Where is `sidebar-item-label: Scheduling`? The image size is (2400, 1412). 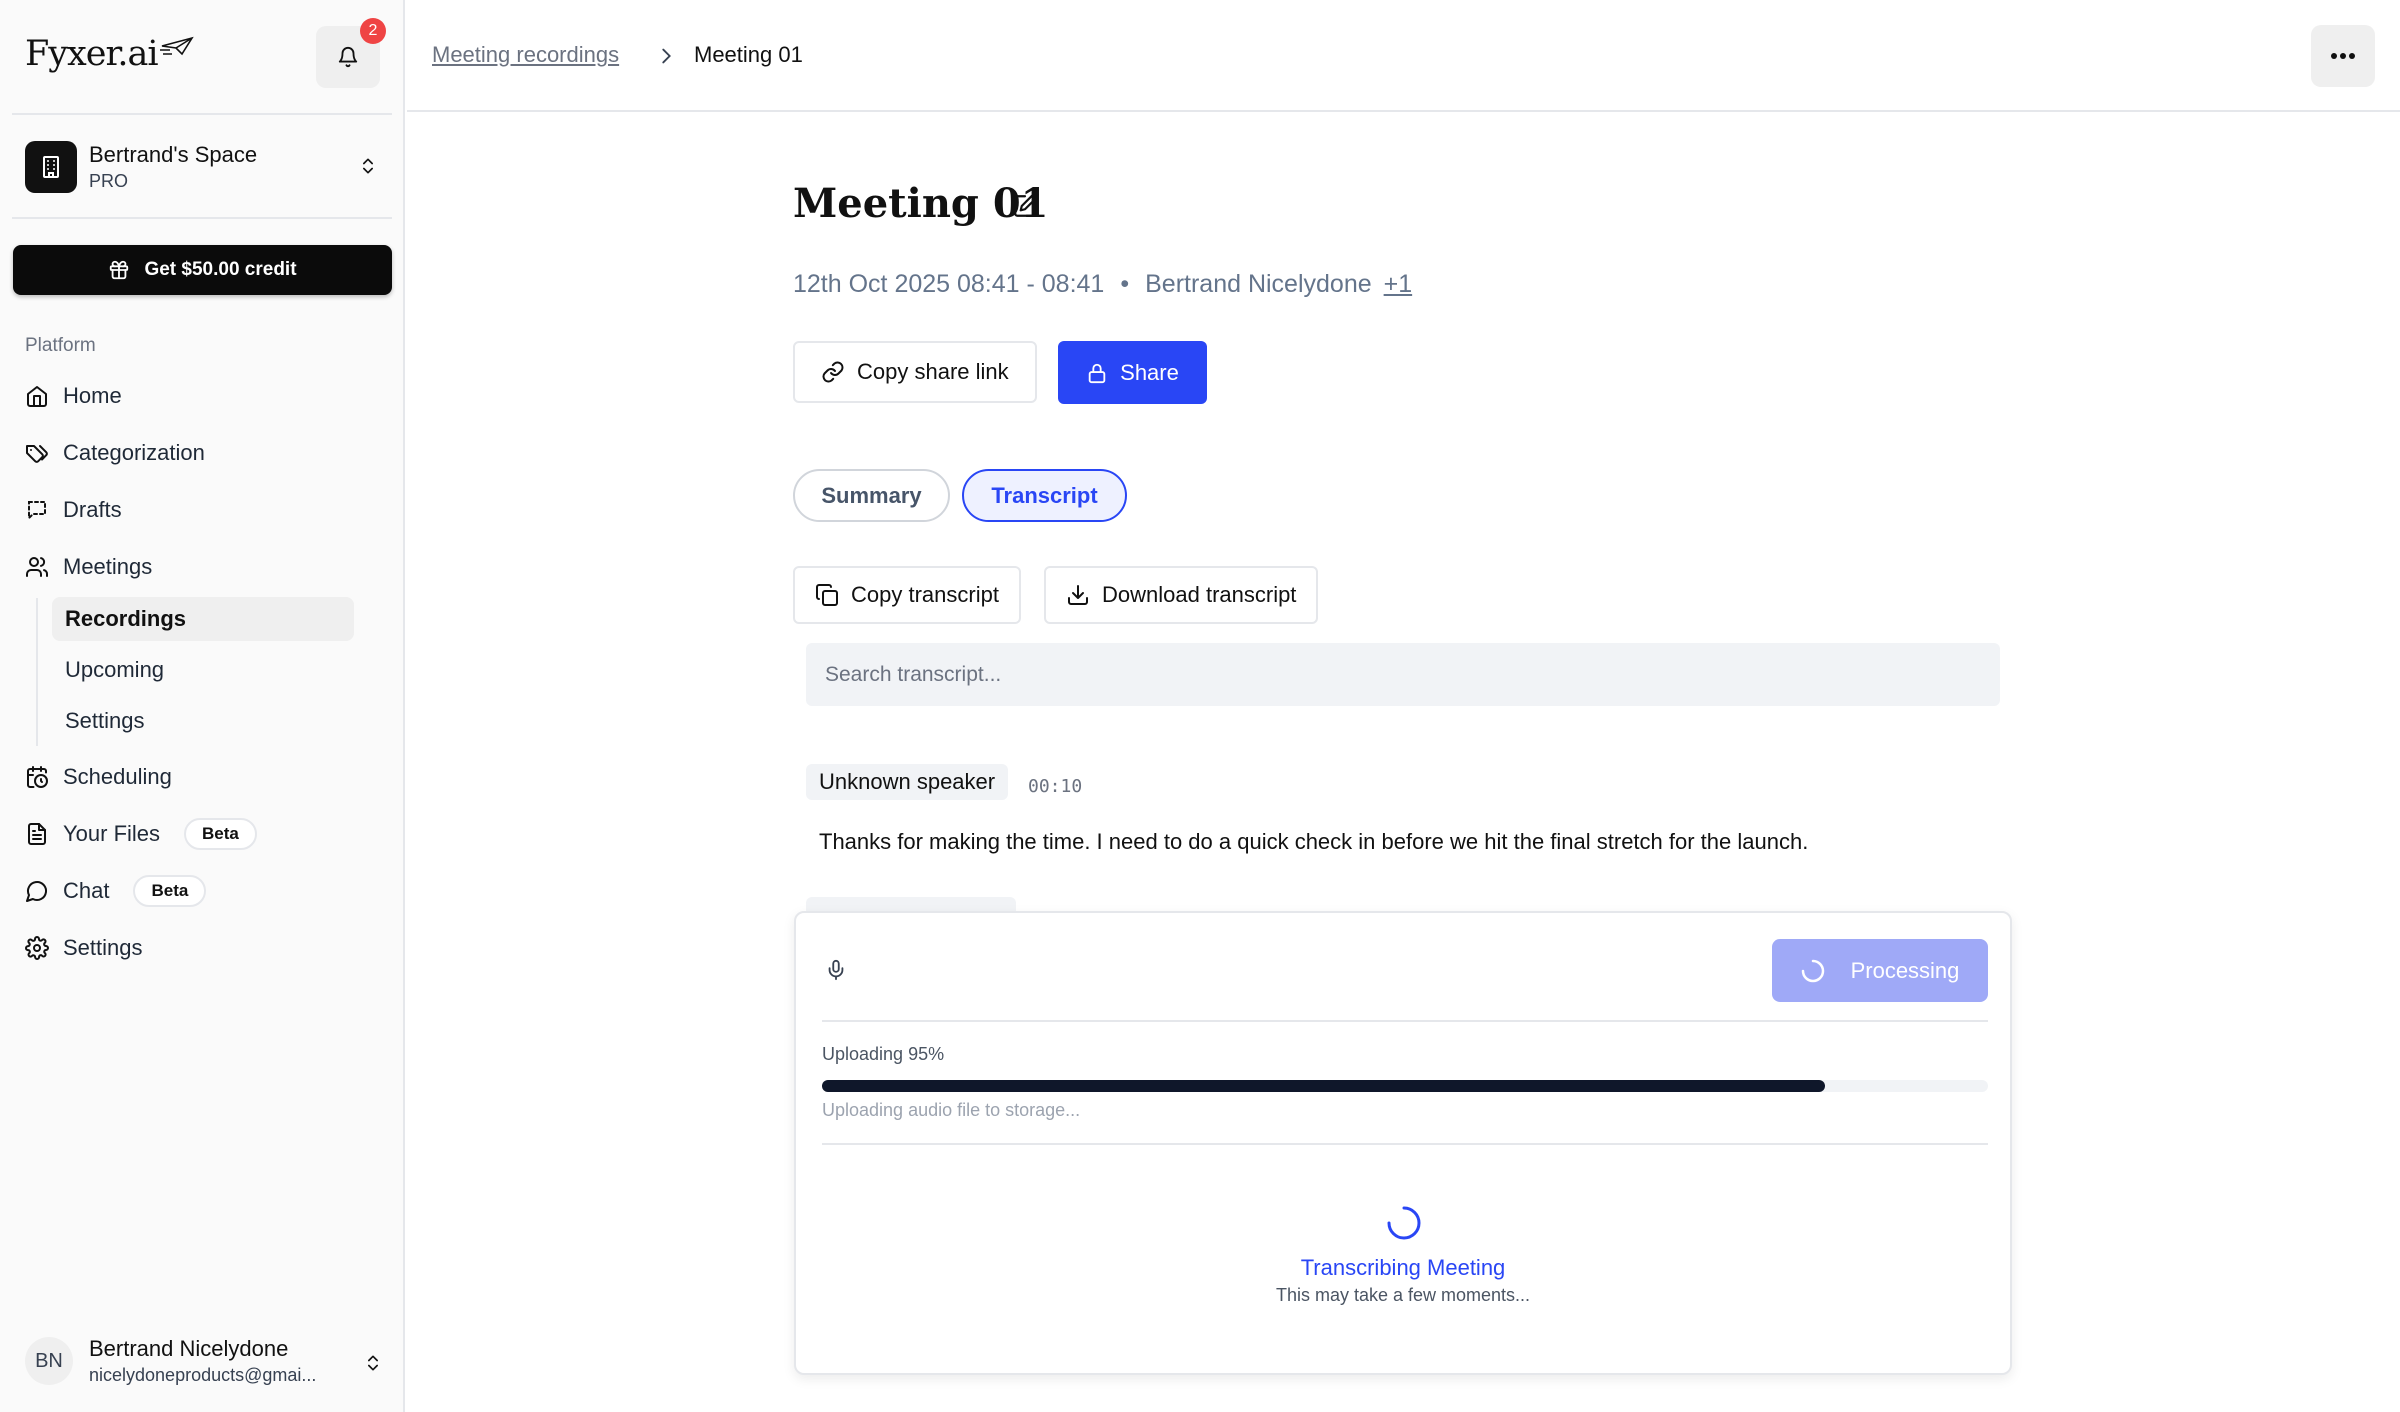 sidebar-item-label: Scheduling is located at coordinates (117, 776).